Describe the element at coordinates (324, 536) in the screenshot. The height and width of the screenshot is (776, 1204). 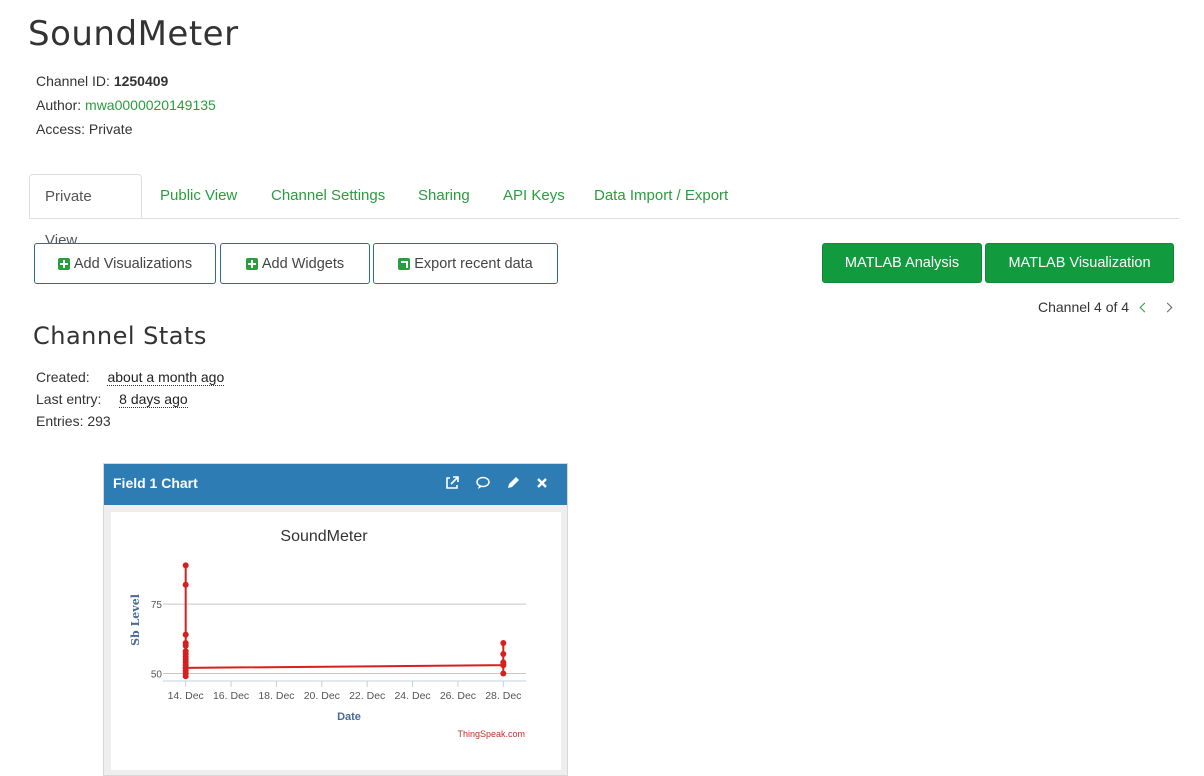
I see `chart-title: SoundMeter` at that location.